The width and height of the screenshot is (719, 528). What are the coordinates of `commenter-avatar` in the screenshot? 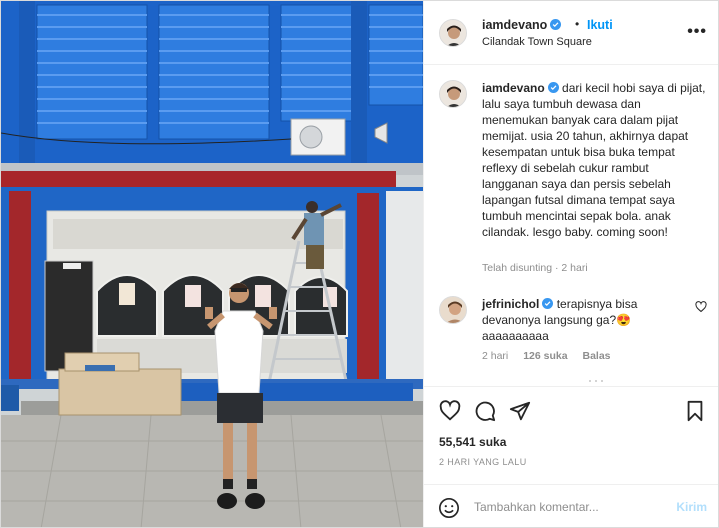 It's located at (453, 310).